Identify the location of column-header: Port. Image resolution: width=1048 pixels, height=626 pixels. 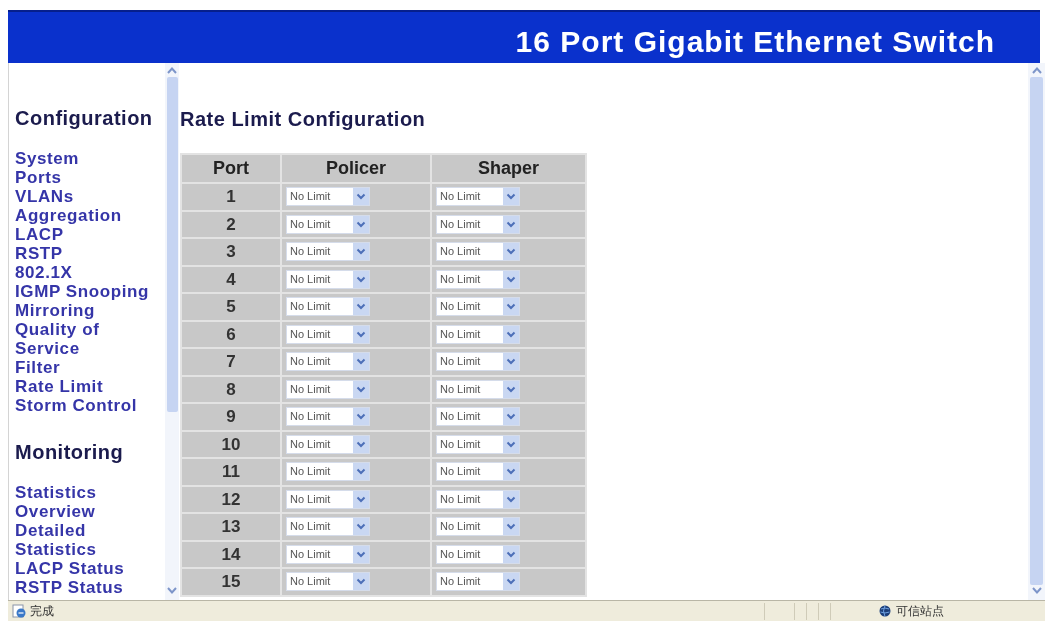
(231, 168).